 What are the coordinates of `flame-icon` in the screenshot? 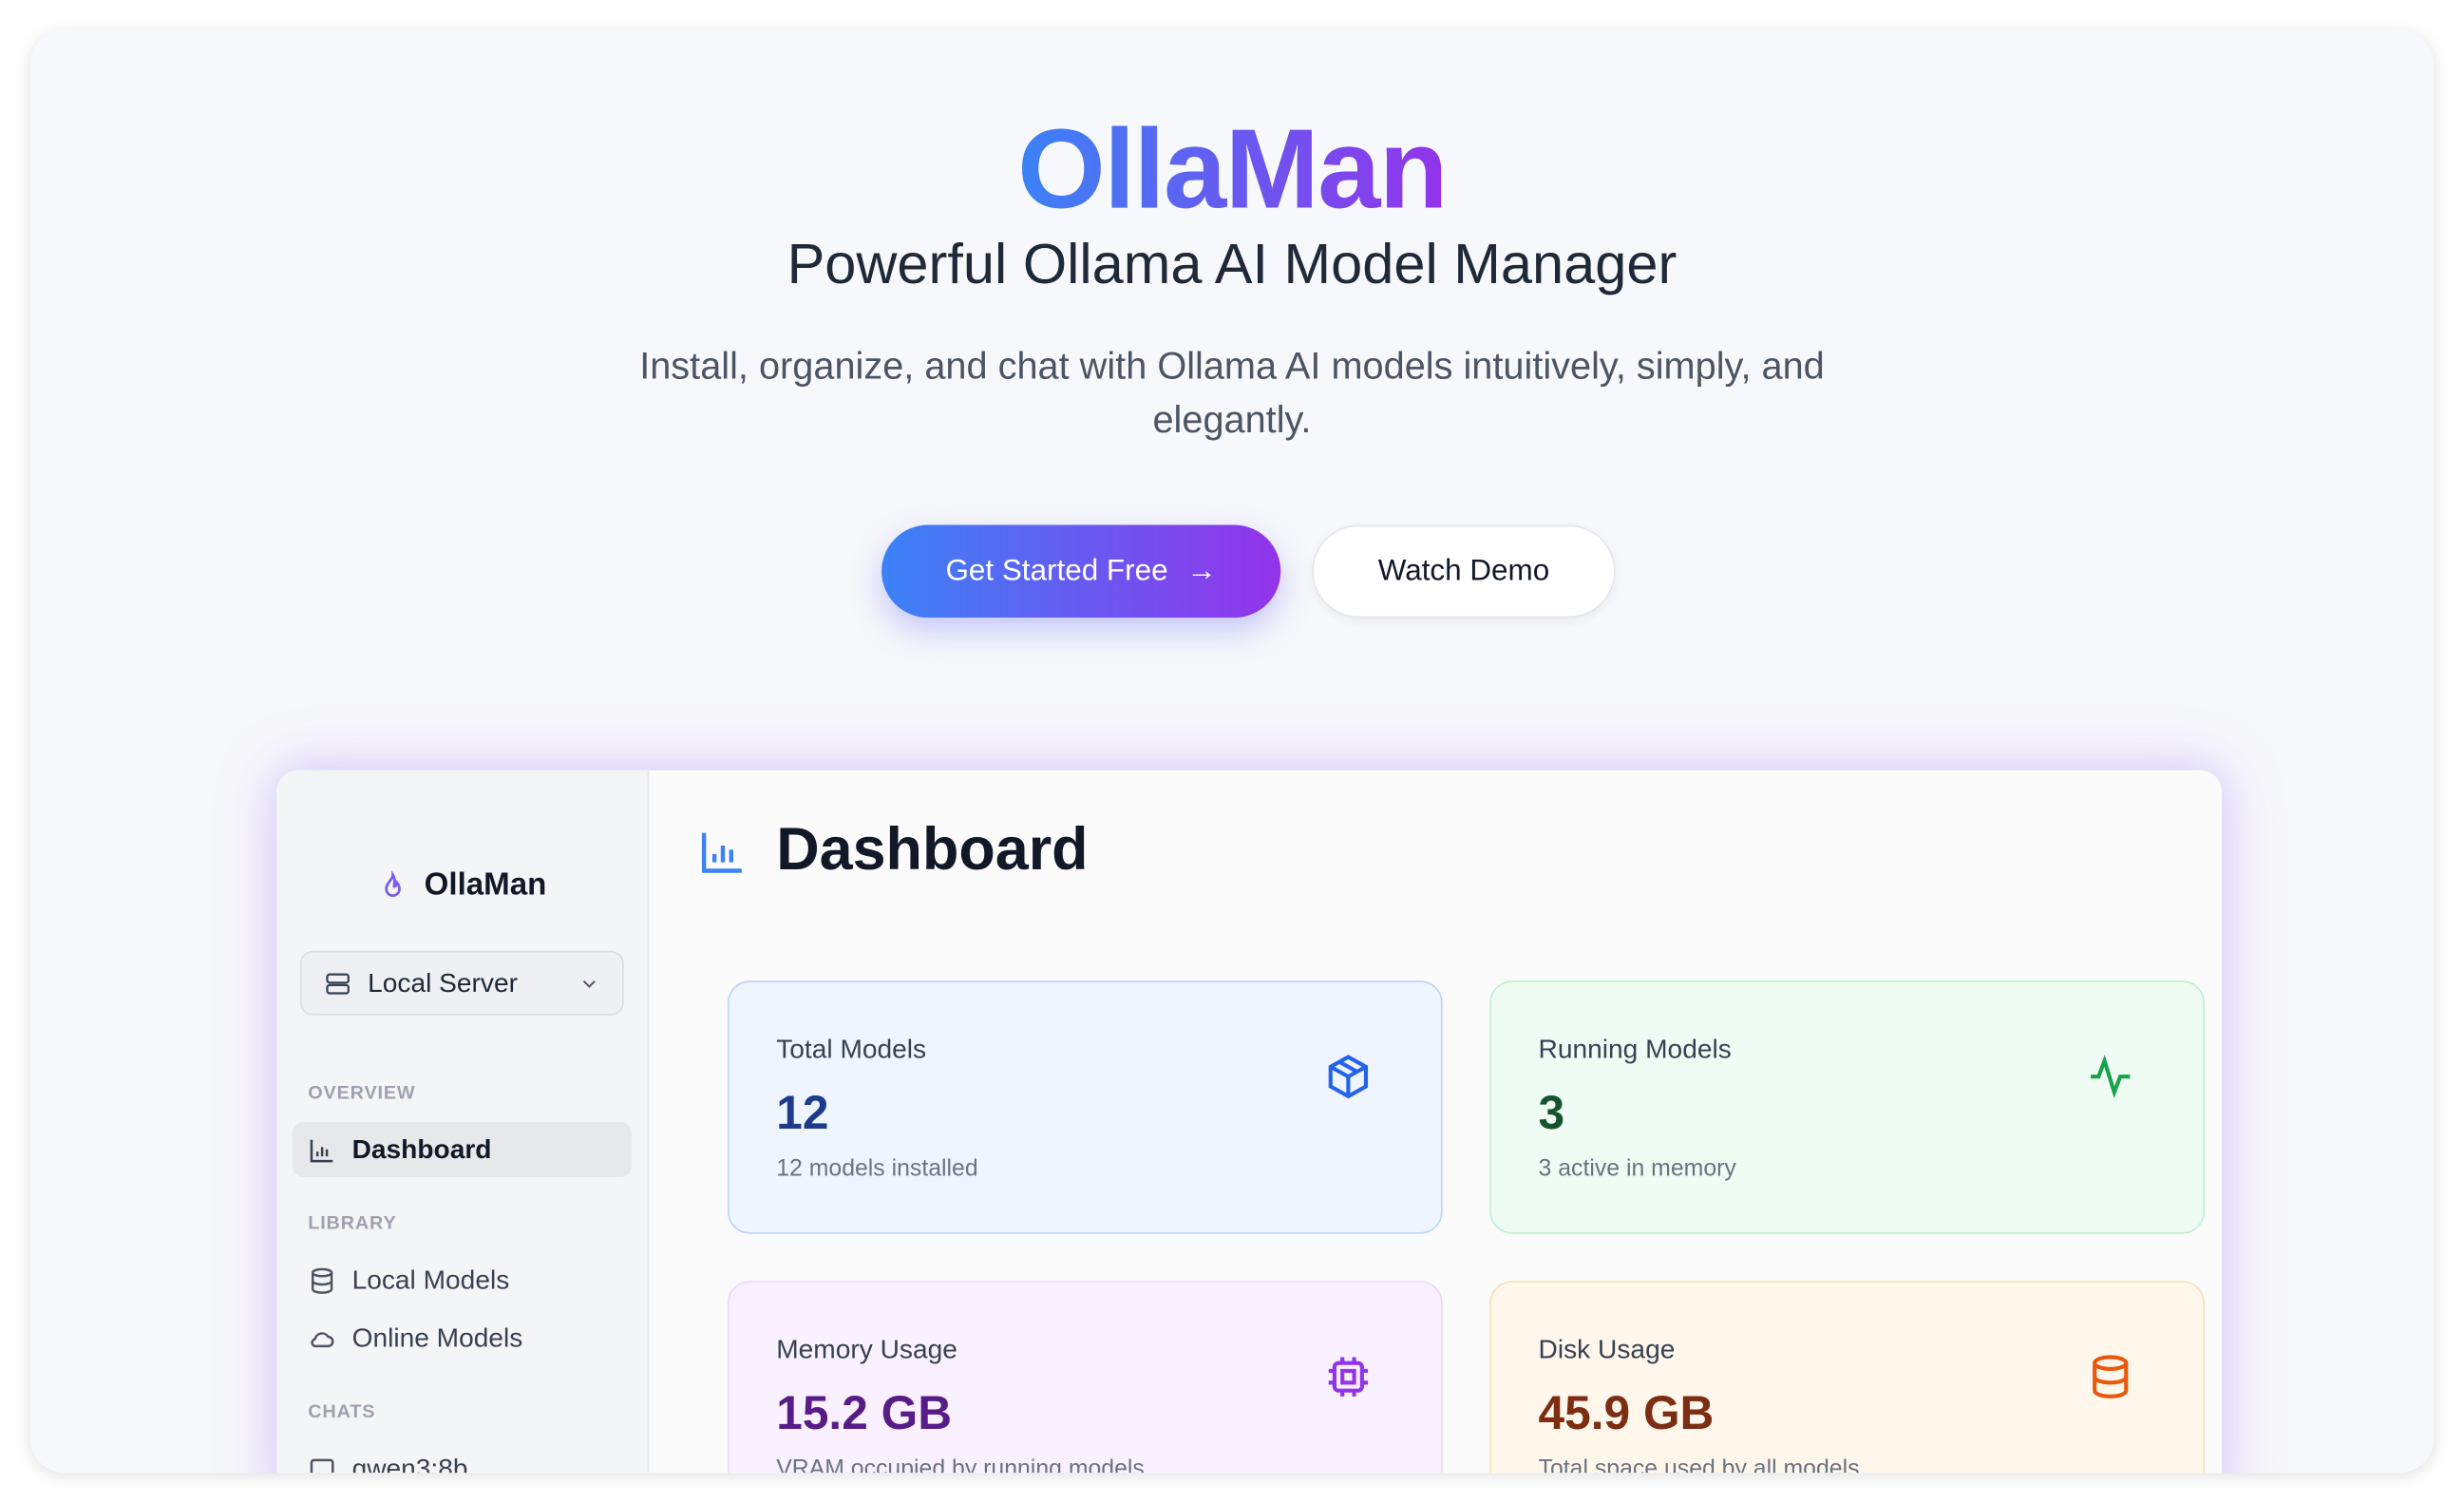 It's located at (393, 883).